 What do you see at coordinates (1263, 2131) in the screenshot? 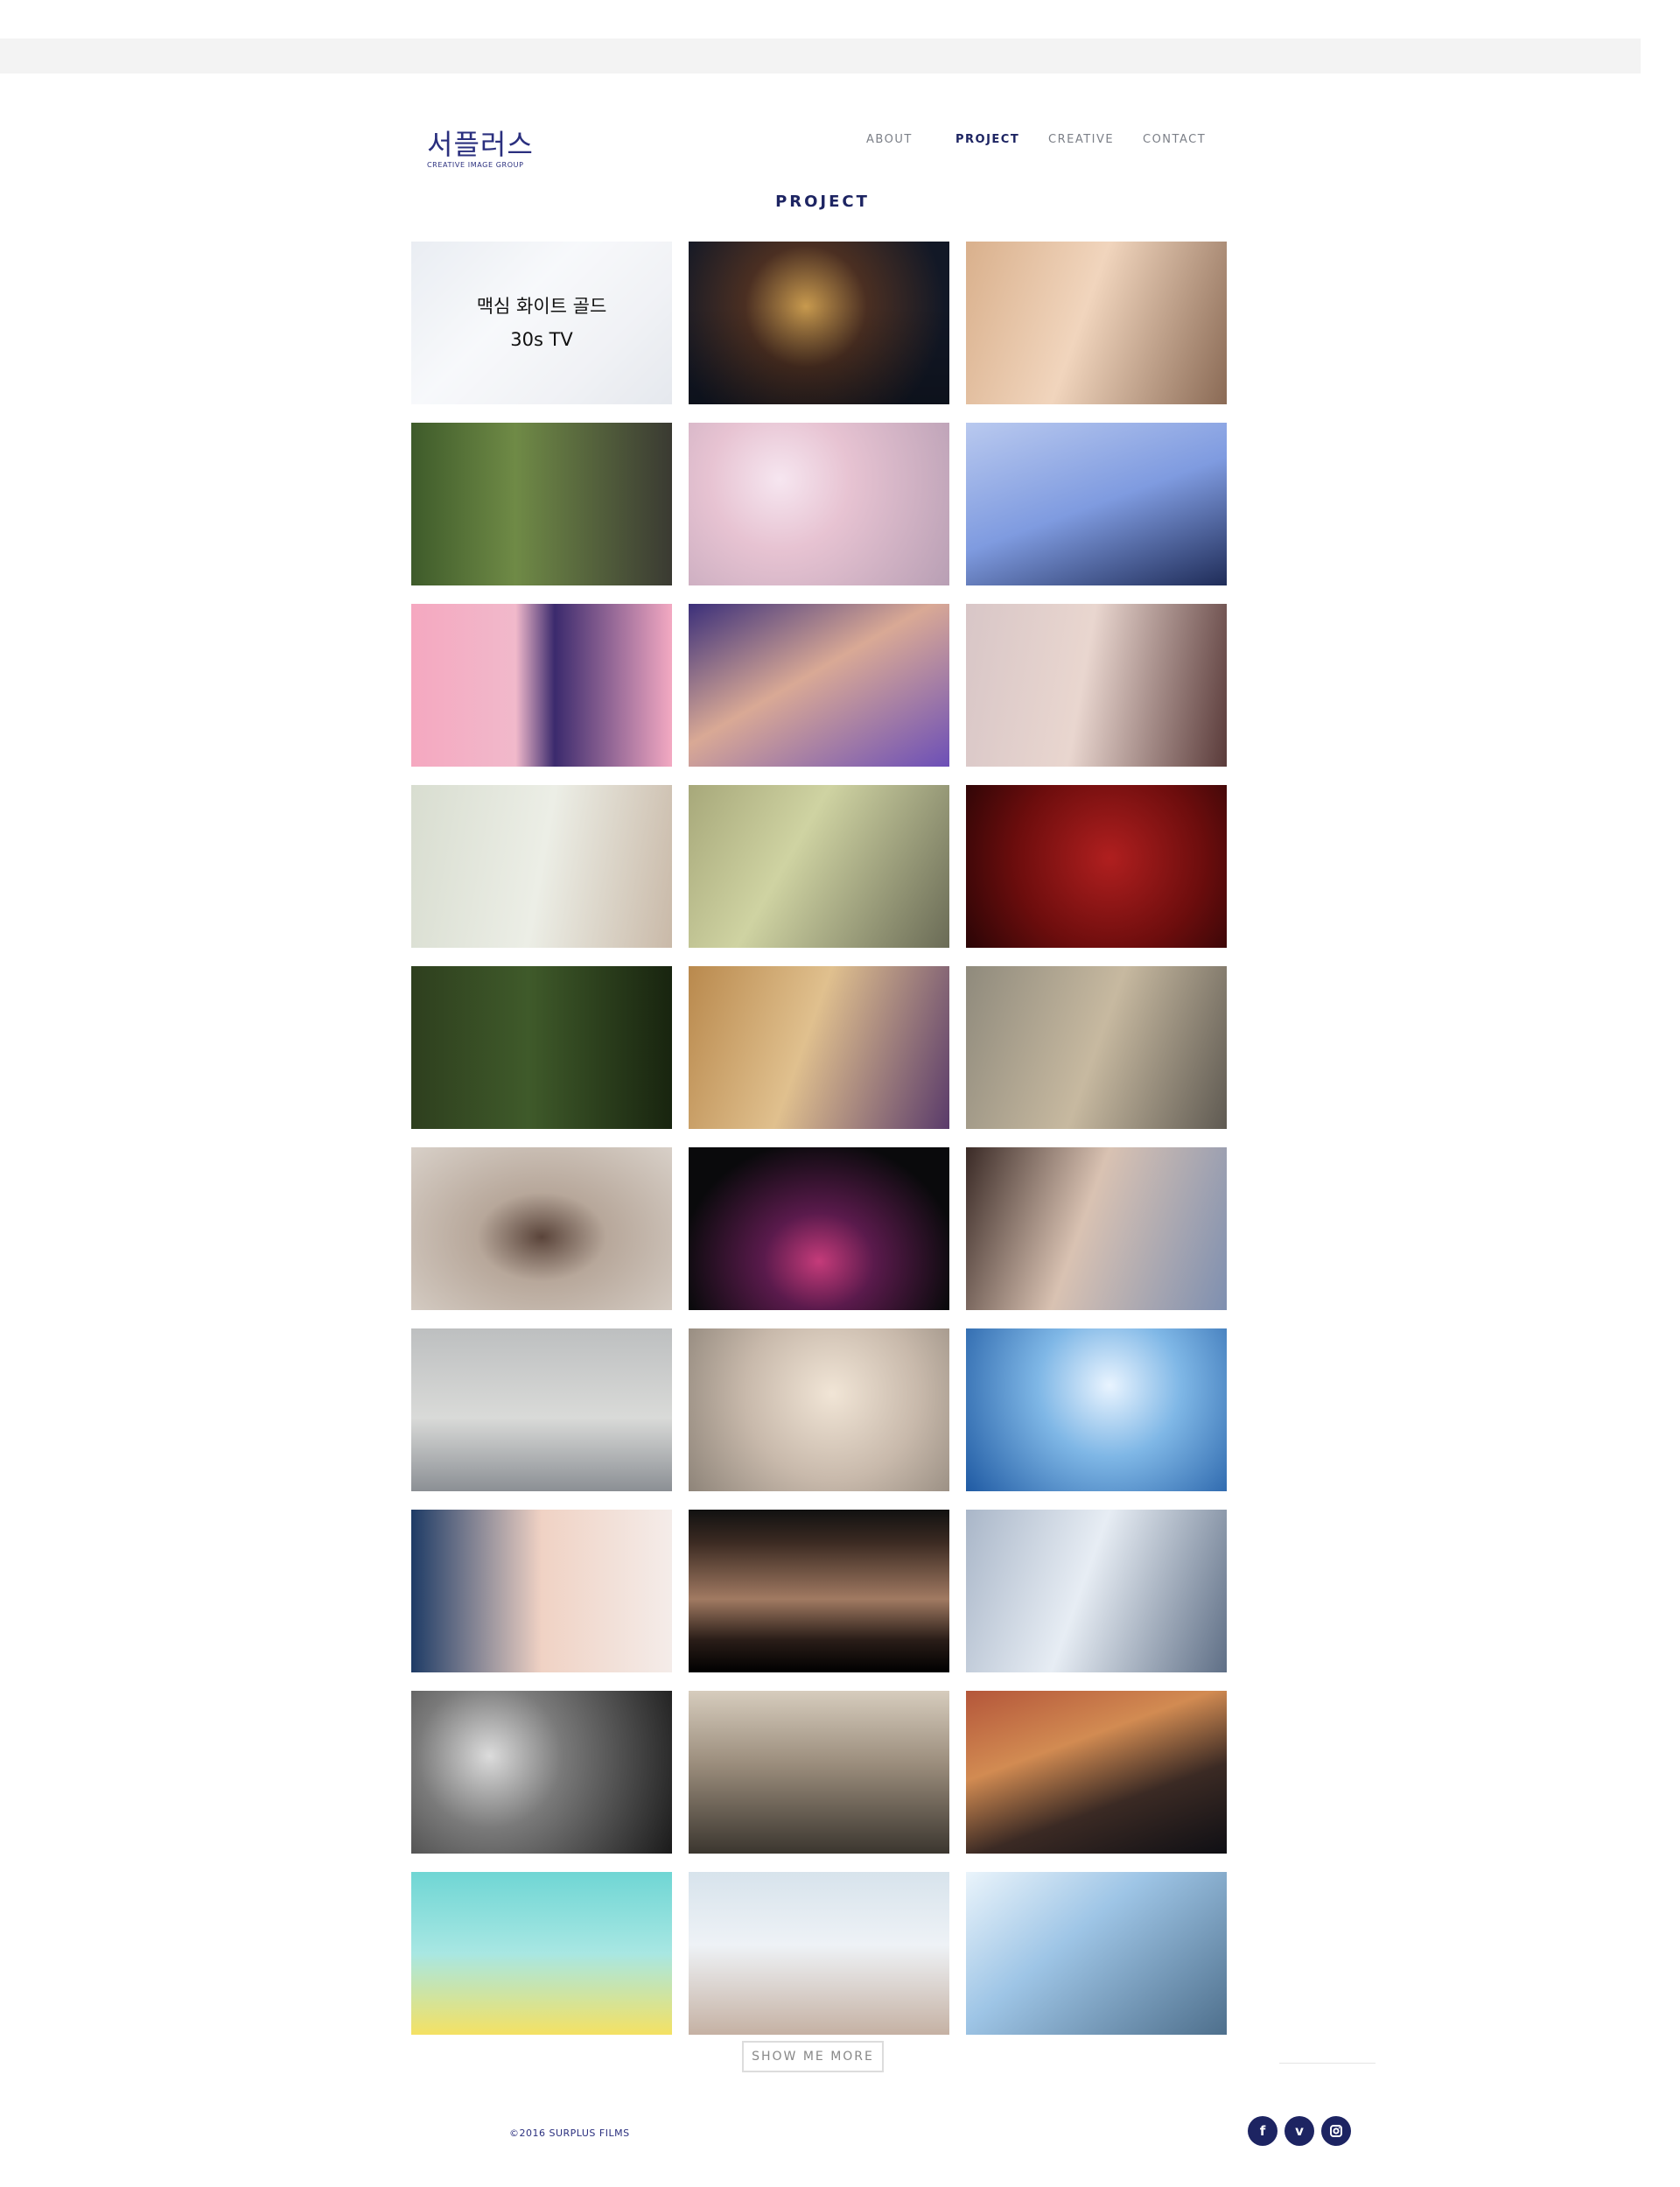
I see `facebook-icon: f` at bounding box center [1263, 2131].